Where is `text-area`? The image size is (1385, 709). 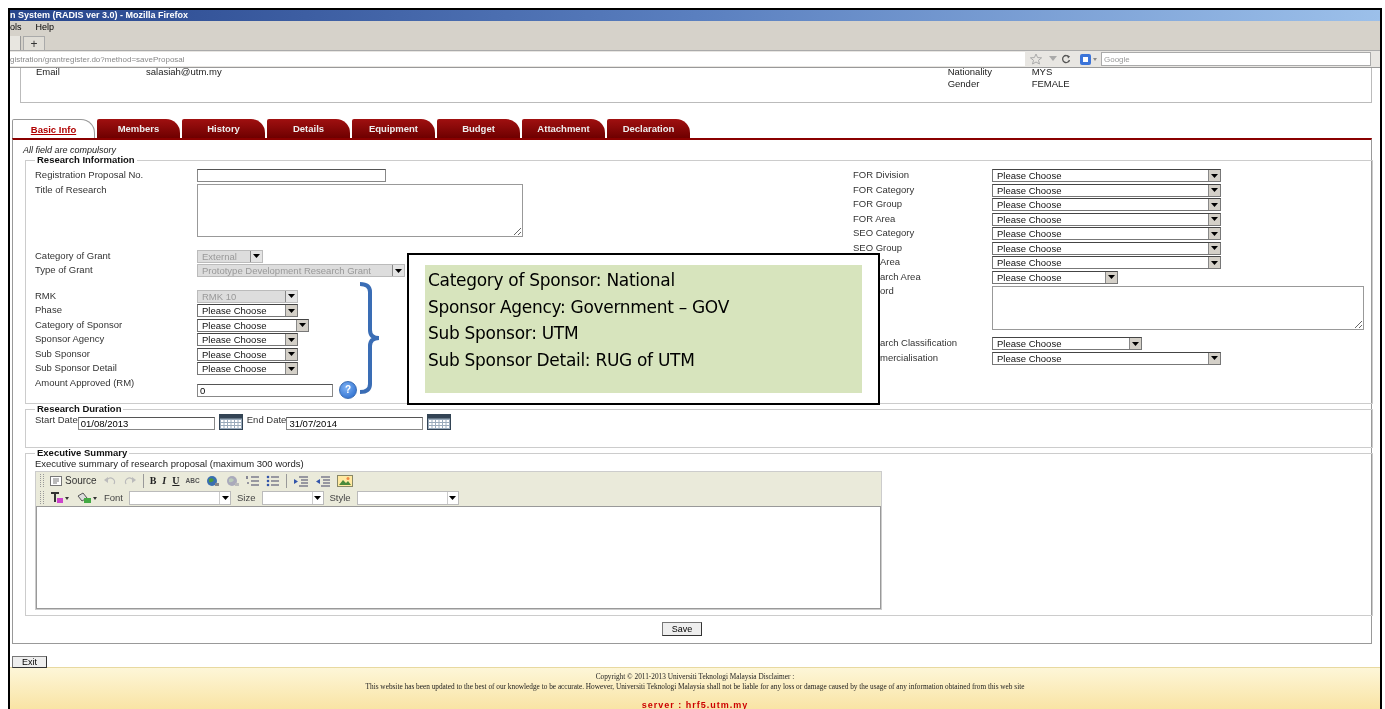
text-area is located at coordinates (1178, 308).